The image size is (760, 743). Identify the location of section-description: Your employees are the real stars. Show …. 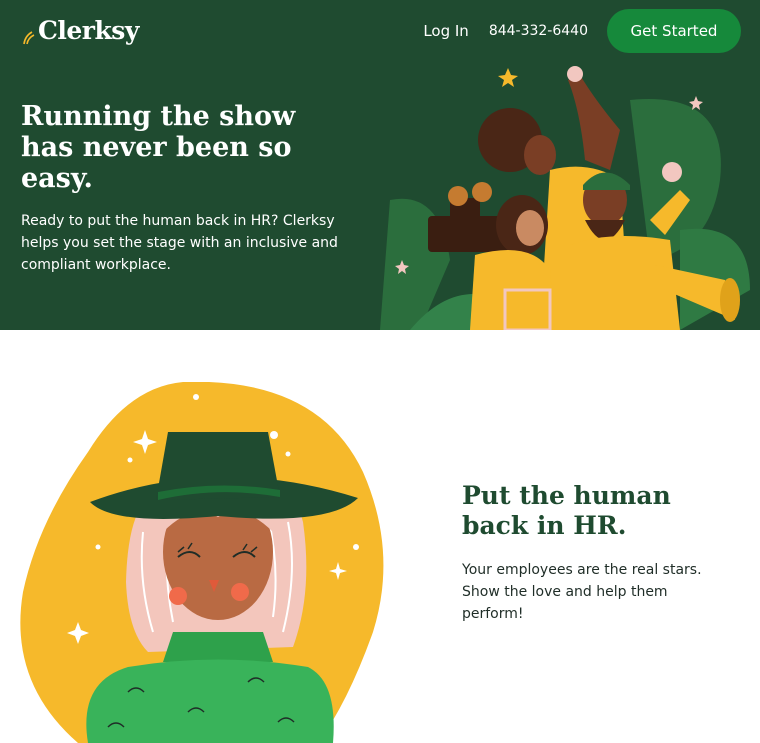
(582, 592).